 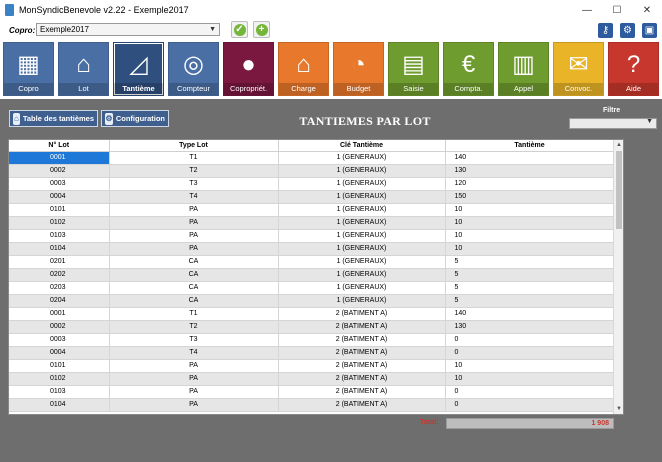 I want to click on maximize-button: ☐, so click(x=617, y=10).